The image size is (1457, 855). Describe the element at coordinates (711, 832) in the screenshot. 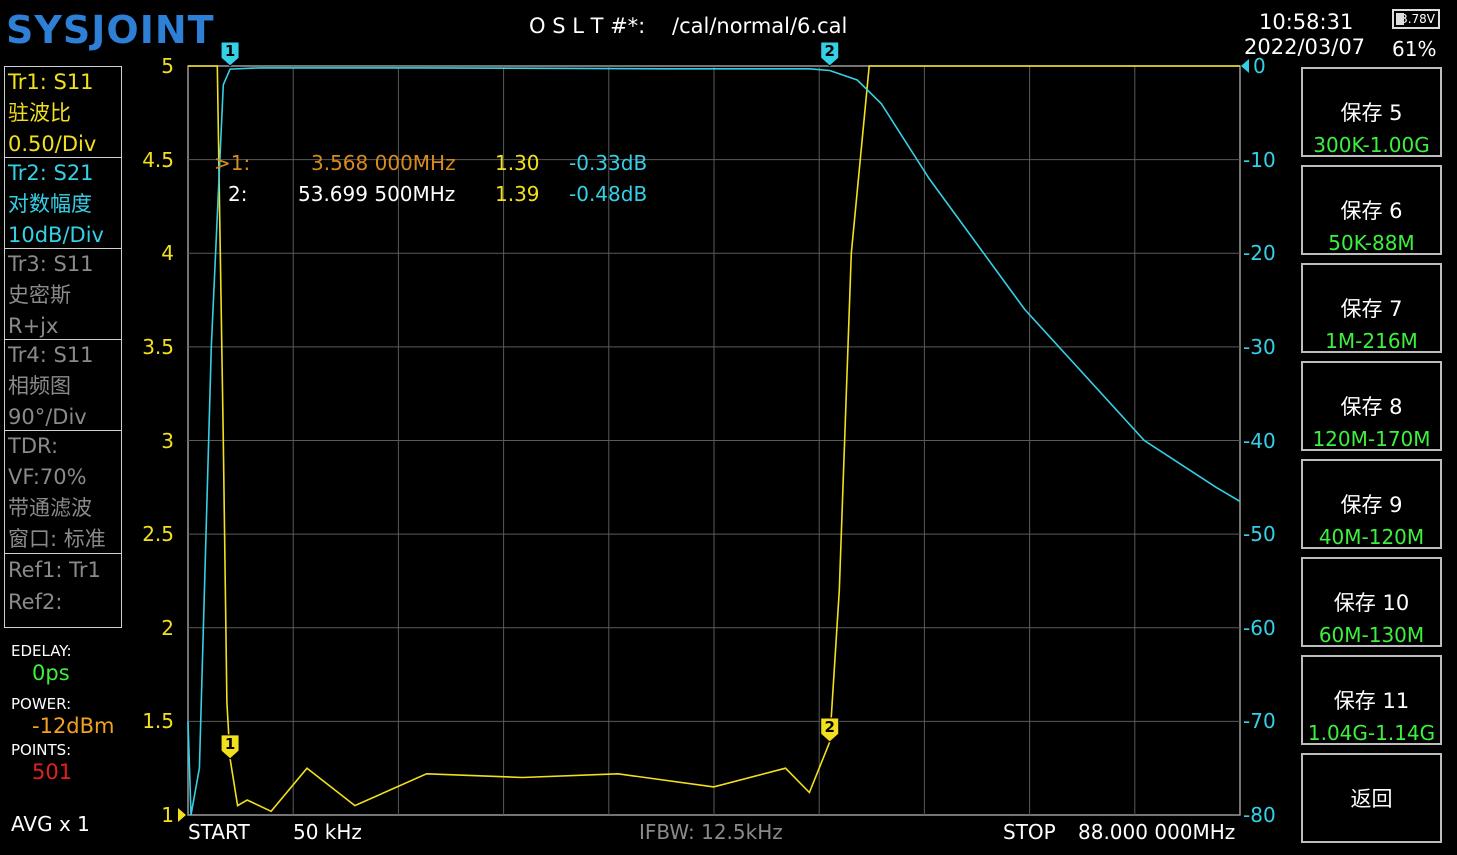

I see `ifbw-label: IFBW: 12.5kHz` at that location.